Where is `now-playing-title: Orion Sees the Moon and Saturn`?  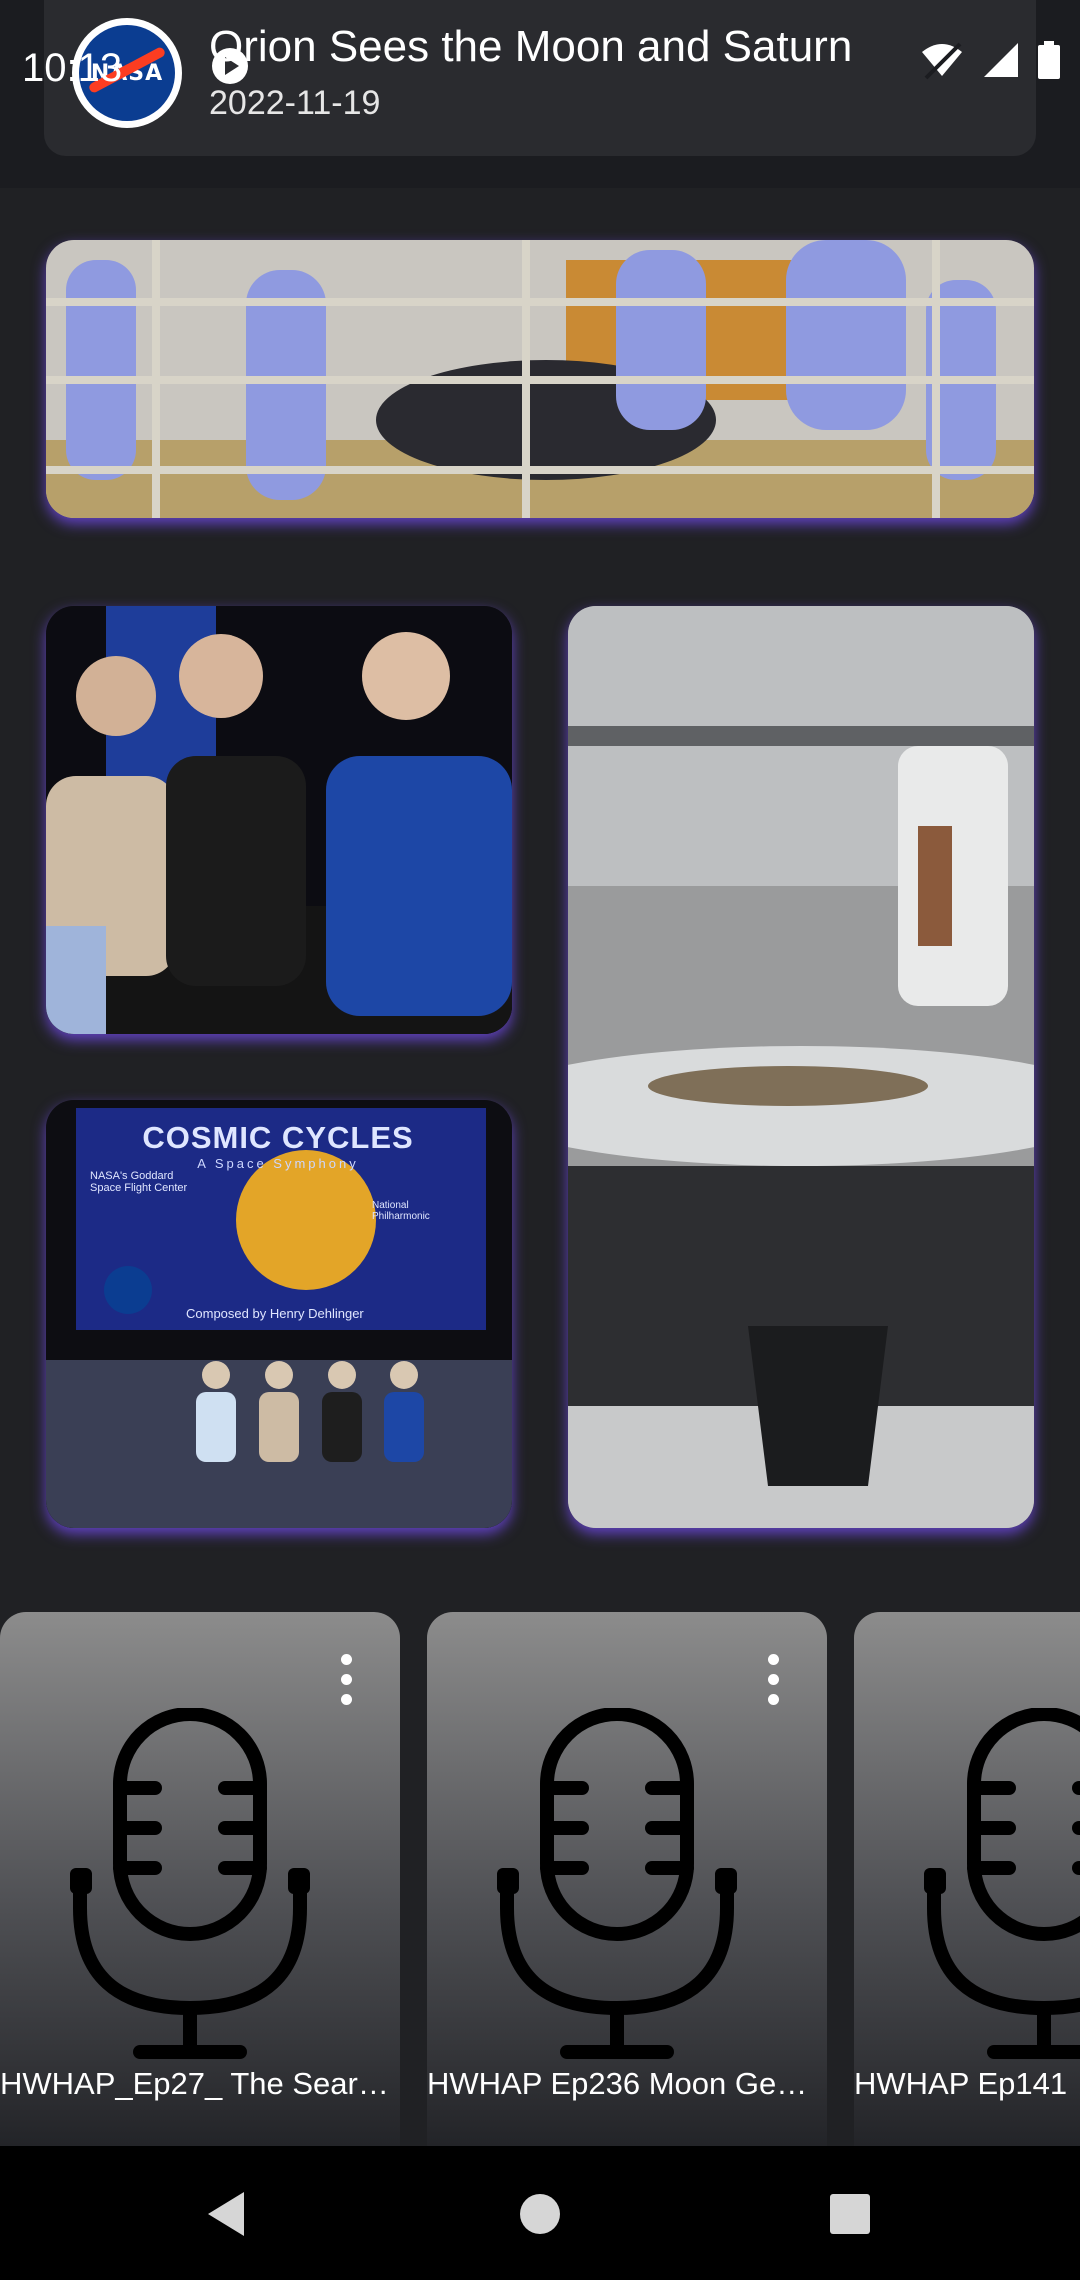
now-playing-title: Orion Sees the Moon and Saturn is located at coordinates (531, 46).